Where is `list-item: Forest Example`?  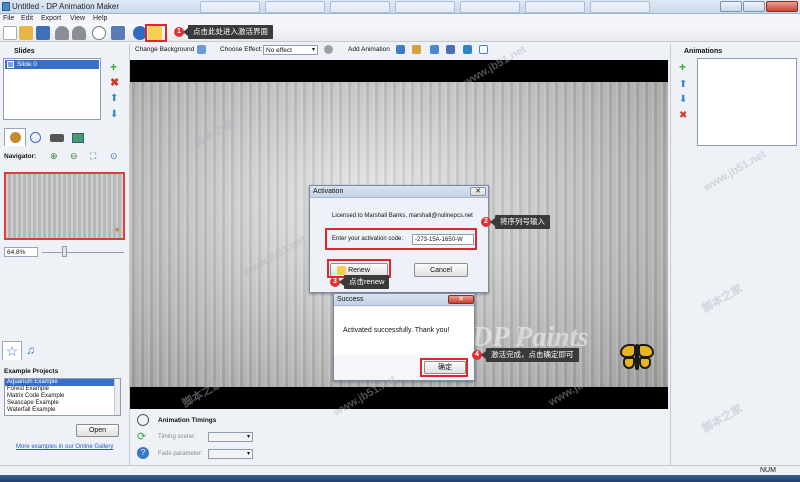
list-item: Forest Example is located at coordinates (62, 389).